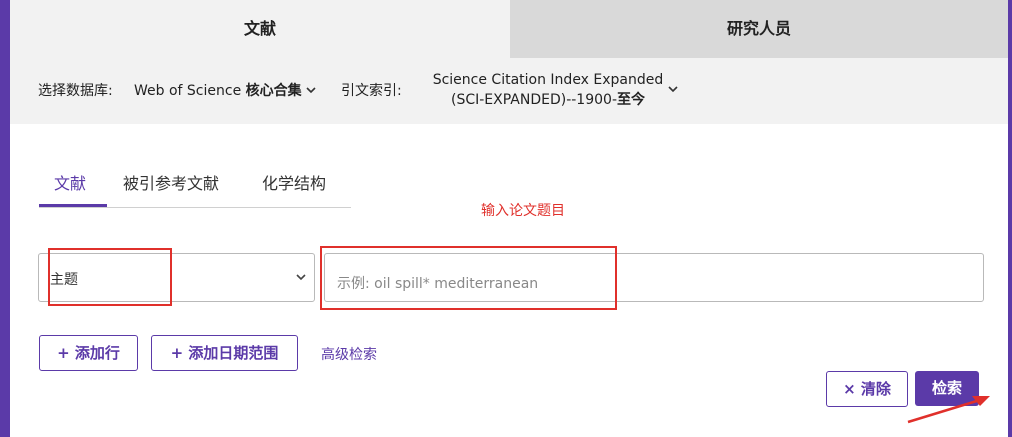 This screenshot has width=1012, height=437. What do you see at coordinates (190, 91) in the screenshot?
I see `database-value: Web of Science` at bounding box center [190, 91].